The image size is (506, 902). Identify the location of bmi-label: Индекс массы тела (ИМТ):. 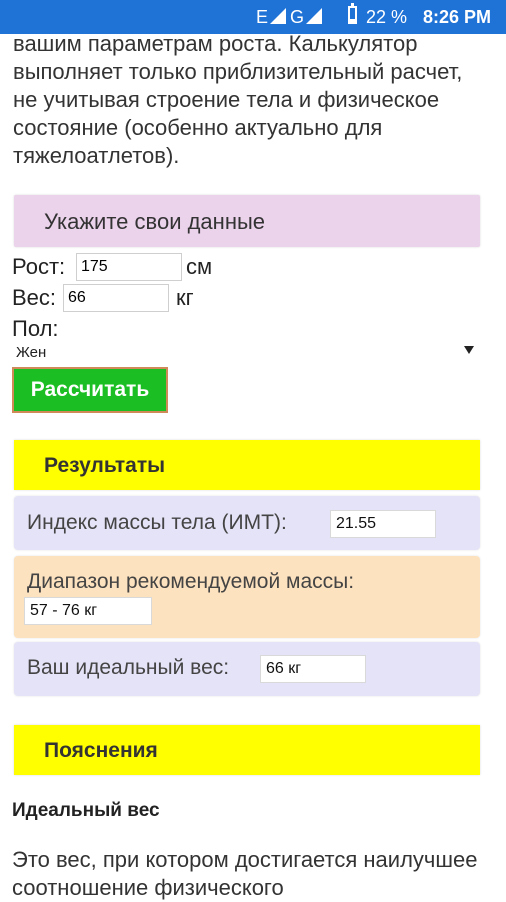
(157, 522).